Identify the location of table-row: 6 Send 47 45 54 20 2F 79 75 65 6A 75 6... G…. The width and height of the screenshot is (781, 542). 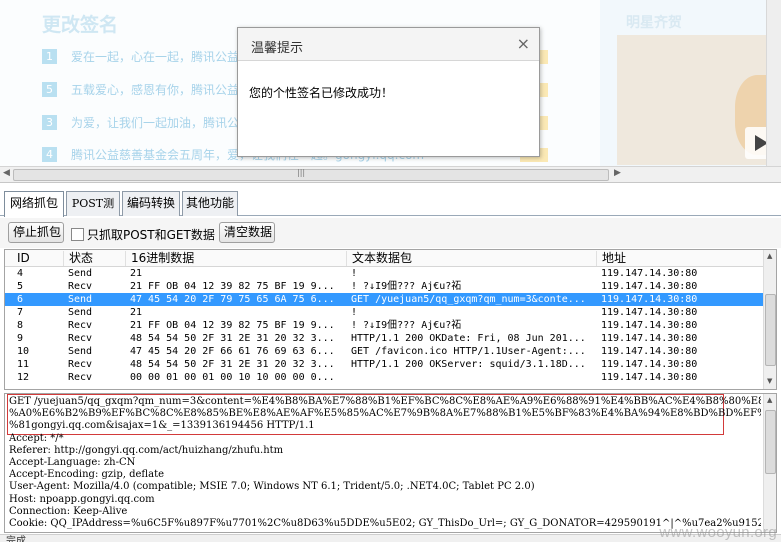
(384, 299).